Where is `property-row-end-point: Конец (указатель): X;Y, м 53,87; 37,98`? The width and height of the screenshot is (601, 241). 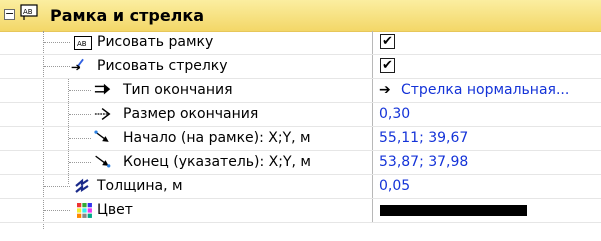 property-row-end-point: Конец (указатель): X;Y, м 53,87; 37,98 is located at coordinates (300, 163).